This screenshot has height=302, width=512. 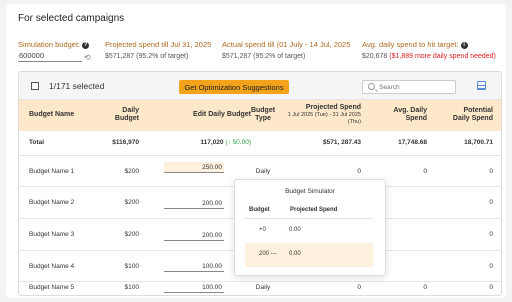 What do you see at coordinates (54, 44) in the screenshot?
I see `simulation-budget-label: Simulation budget:?` at bounding box center [54, 44].